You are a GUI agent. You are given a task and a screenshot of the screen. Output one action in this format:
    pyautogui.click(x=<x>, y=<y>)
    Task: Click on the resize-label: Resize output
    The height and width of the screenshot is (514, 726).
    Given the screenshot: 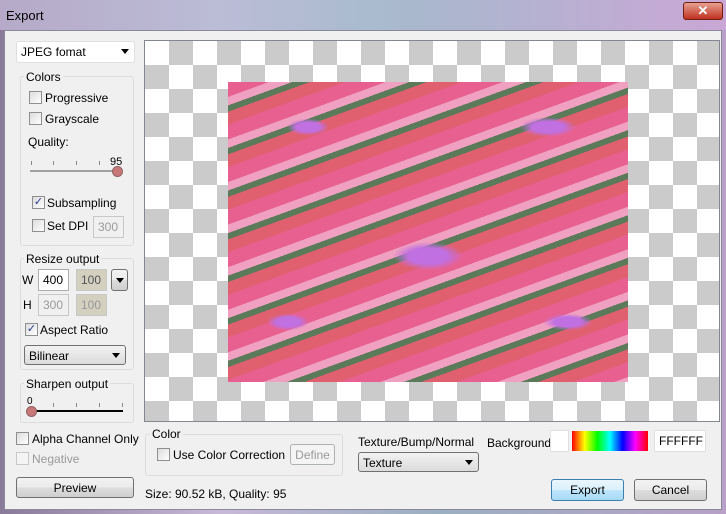 What is the action you would take?
    pyautogui.click(x=63, y=259)
    